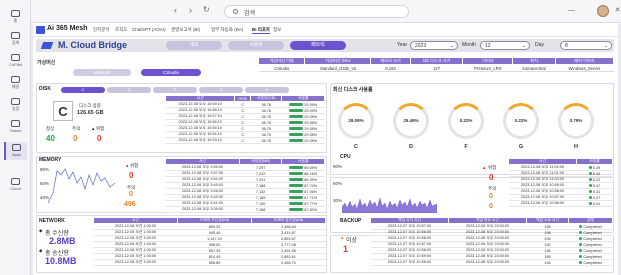 The image size is (621, 275). I want to click on sidebar-item-home: 홈, so click(15, 17).